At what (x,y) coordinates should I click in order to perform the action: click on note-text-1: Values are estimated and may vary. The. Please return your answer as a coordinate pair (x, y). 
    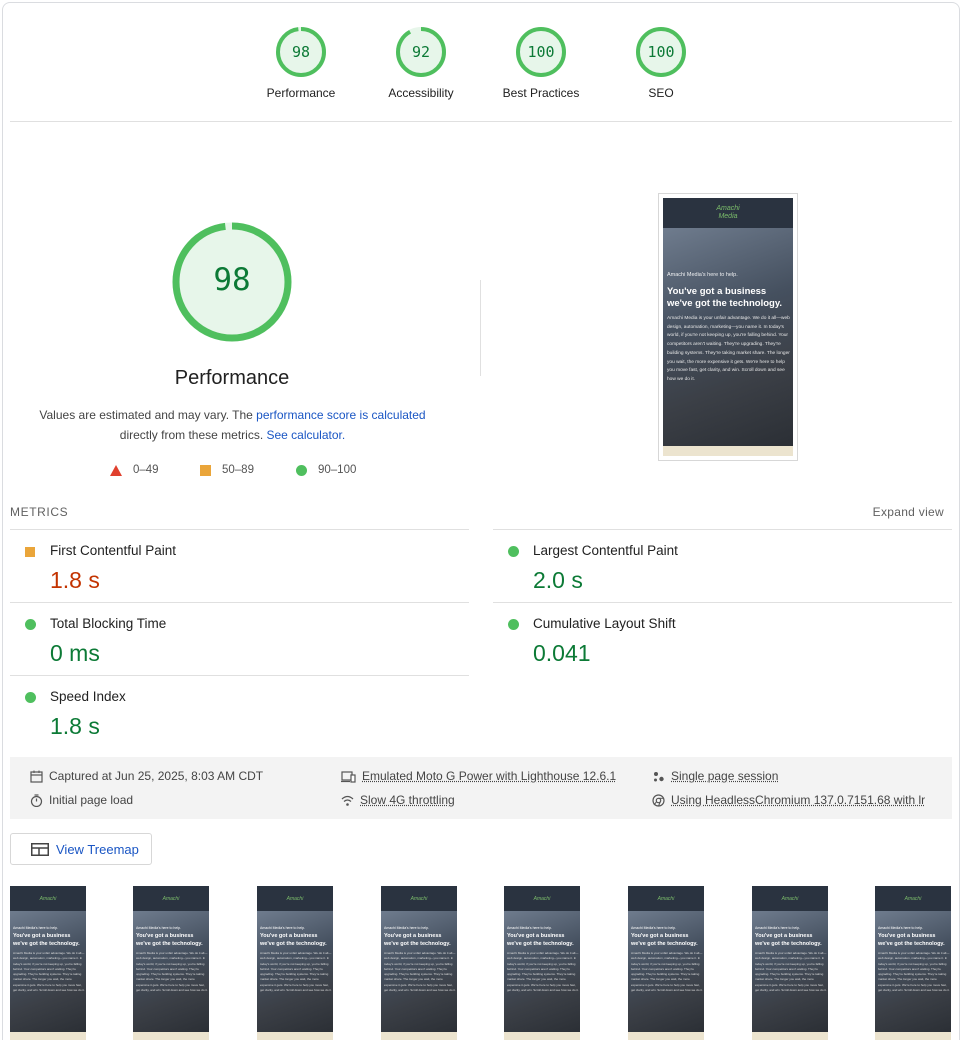
    Looking at the image, I should click on (147, 415).